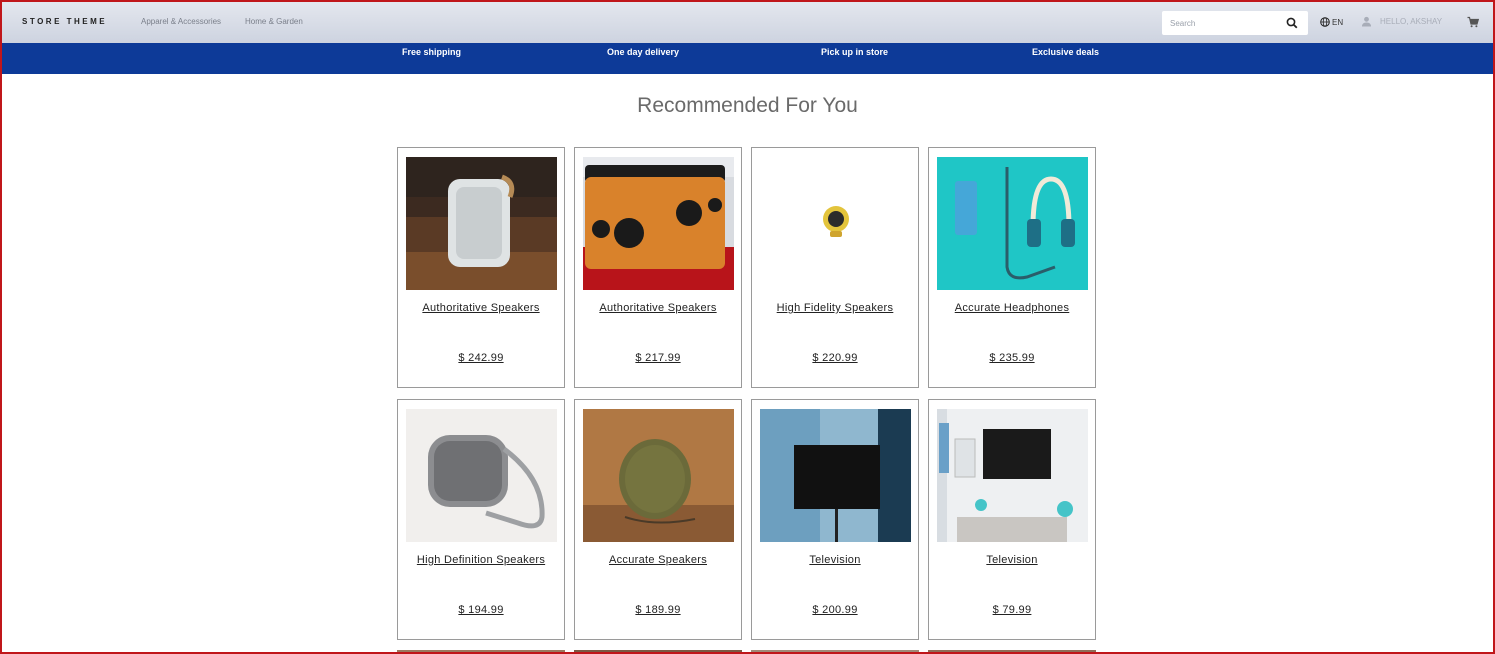  Describe the element at coordinates (855, 52) in the screenshot. I see `benefit-pick-up-in-store: Pick up in store` at that location.